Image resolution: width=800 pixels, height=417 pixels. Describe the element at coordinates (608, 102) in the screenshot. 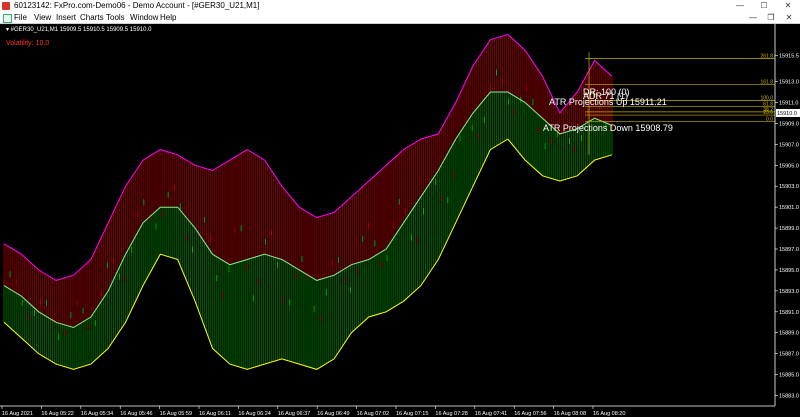

I see `atr-up-annotation: ATR Projections Up 15911.21` at that location.